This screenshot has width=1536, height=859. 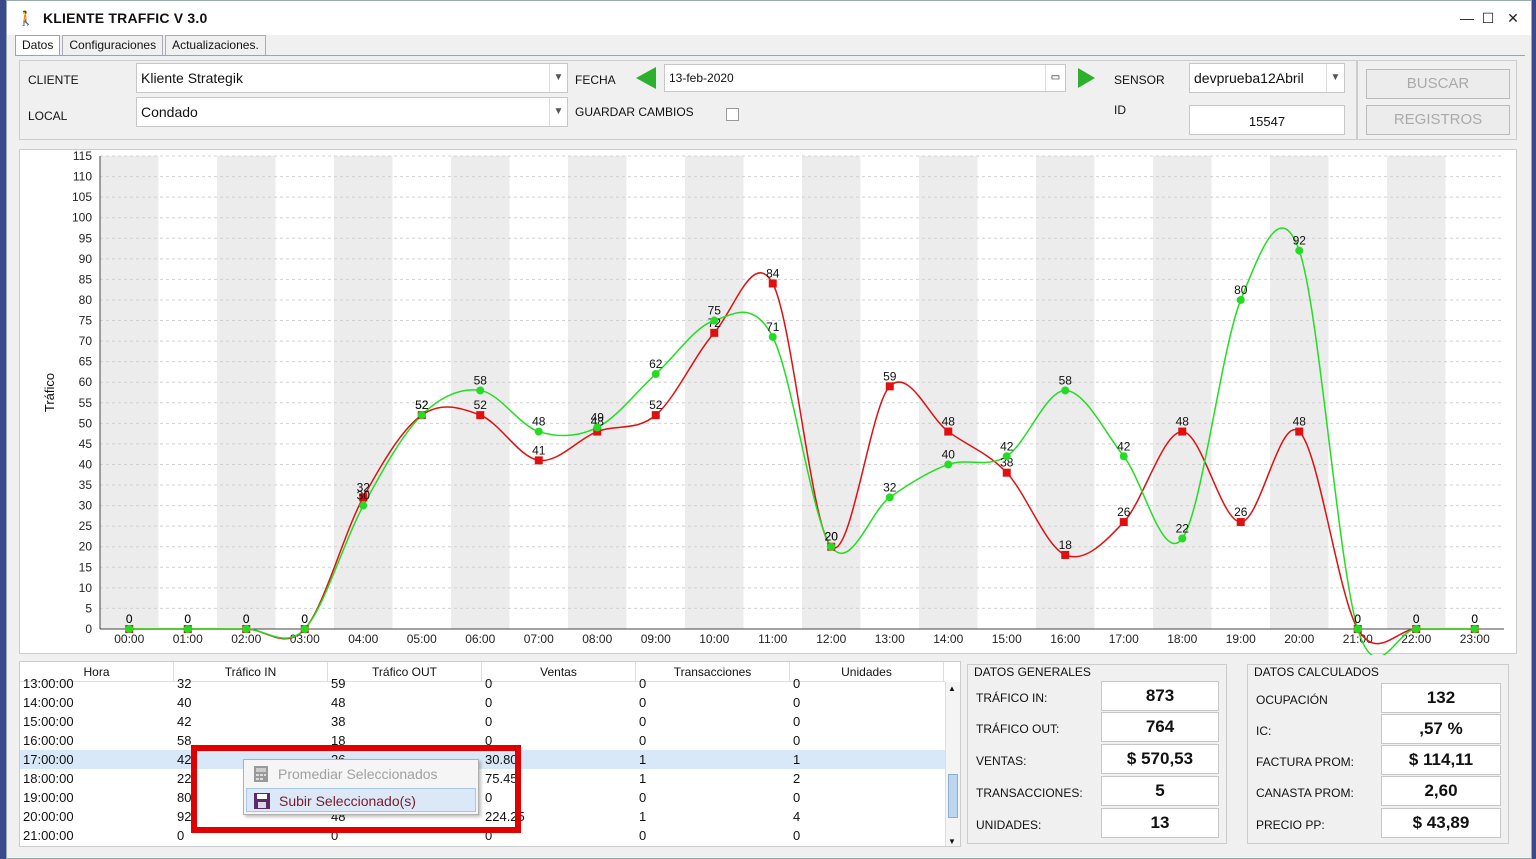 What do you see at coordinates (1160, 759) in the screenshot?
I see `stat-value: $ 570,53` at bounding box center [1160, 759].